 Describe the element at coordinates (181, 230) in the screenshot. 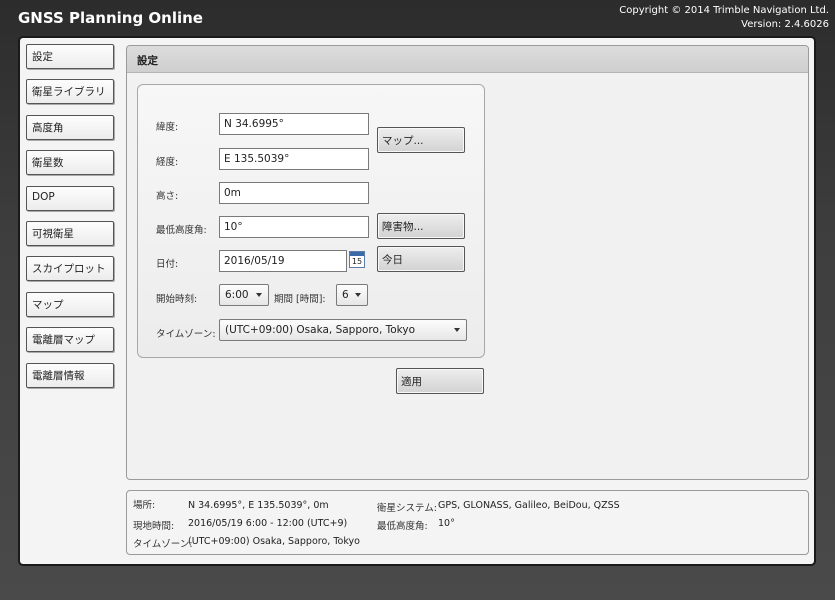

I see `min-elevation-label: 最低高度角:` at that location.